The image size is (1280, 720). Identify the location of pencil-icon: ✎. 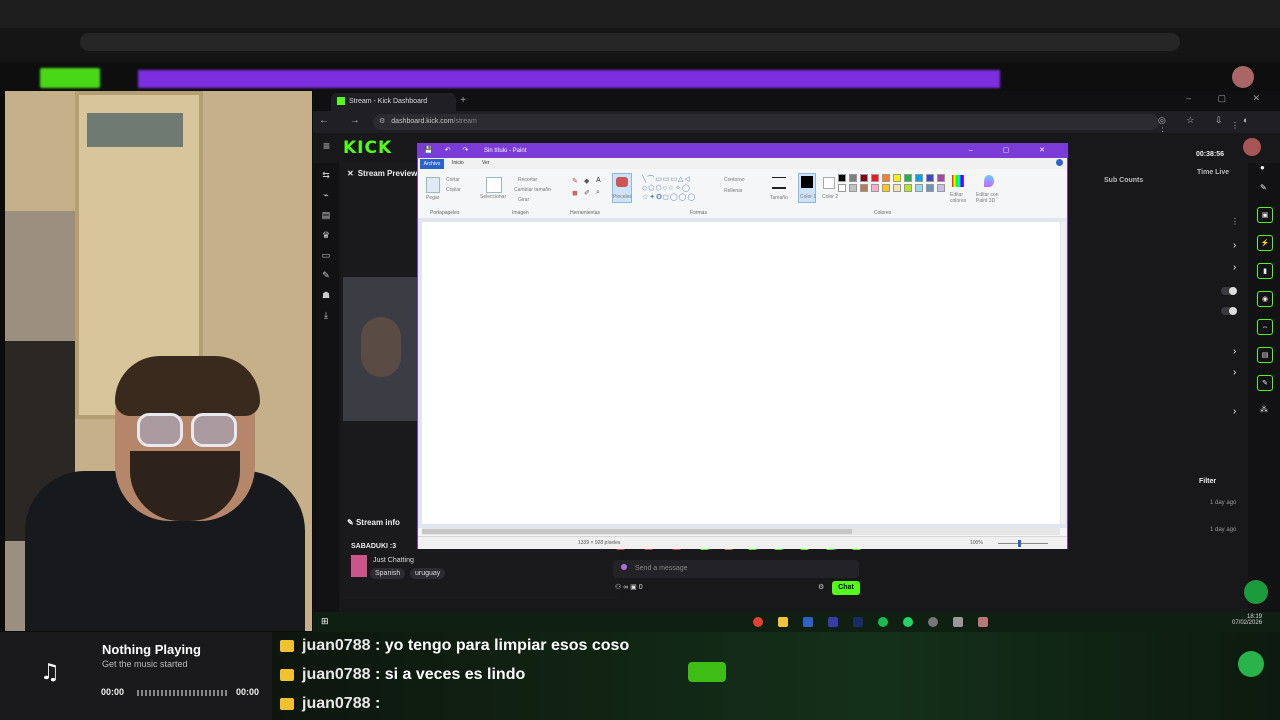
(575, 181).